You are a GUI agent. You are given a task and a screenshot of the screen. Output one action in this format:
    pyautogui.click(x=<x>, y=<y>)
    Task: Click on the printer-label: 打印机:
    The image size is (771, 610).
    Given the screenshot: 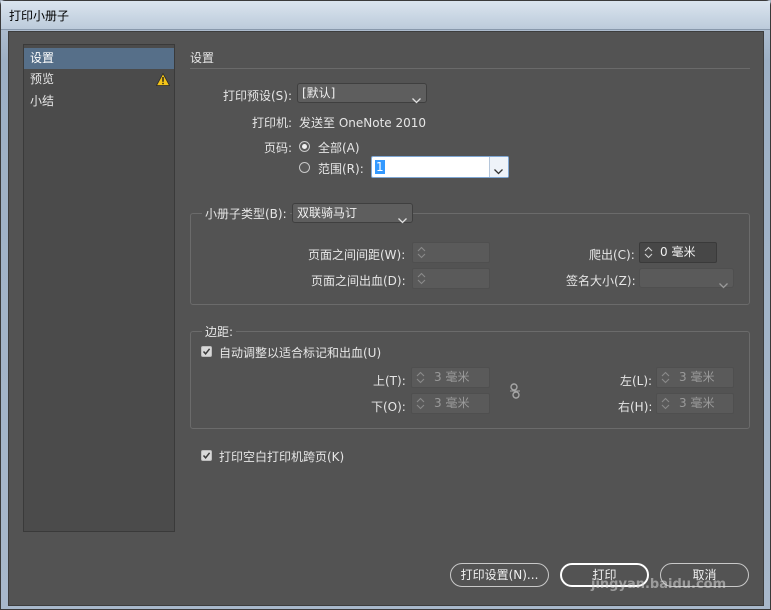 What is the action you would take?
    pyautogui.click(x=272, y=123)
    